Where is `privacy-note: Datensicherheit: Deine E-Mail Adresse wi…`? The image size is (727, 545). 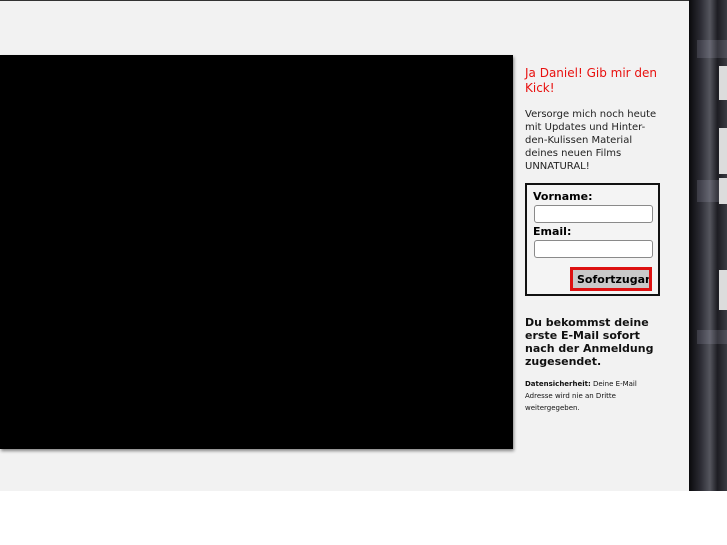 privacy-note: Datensicherheit: Deine E-Mail Adresse wi… is located at coordinates (594, 396).